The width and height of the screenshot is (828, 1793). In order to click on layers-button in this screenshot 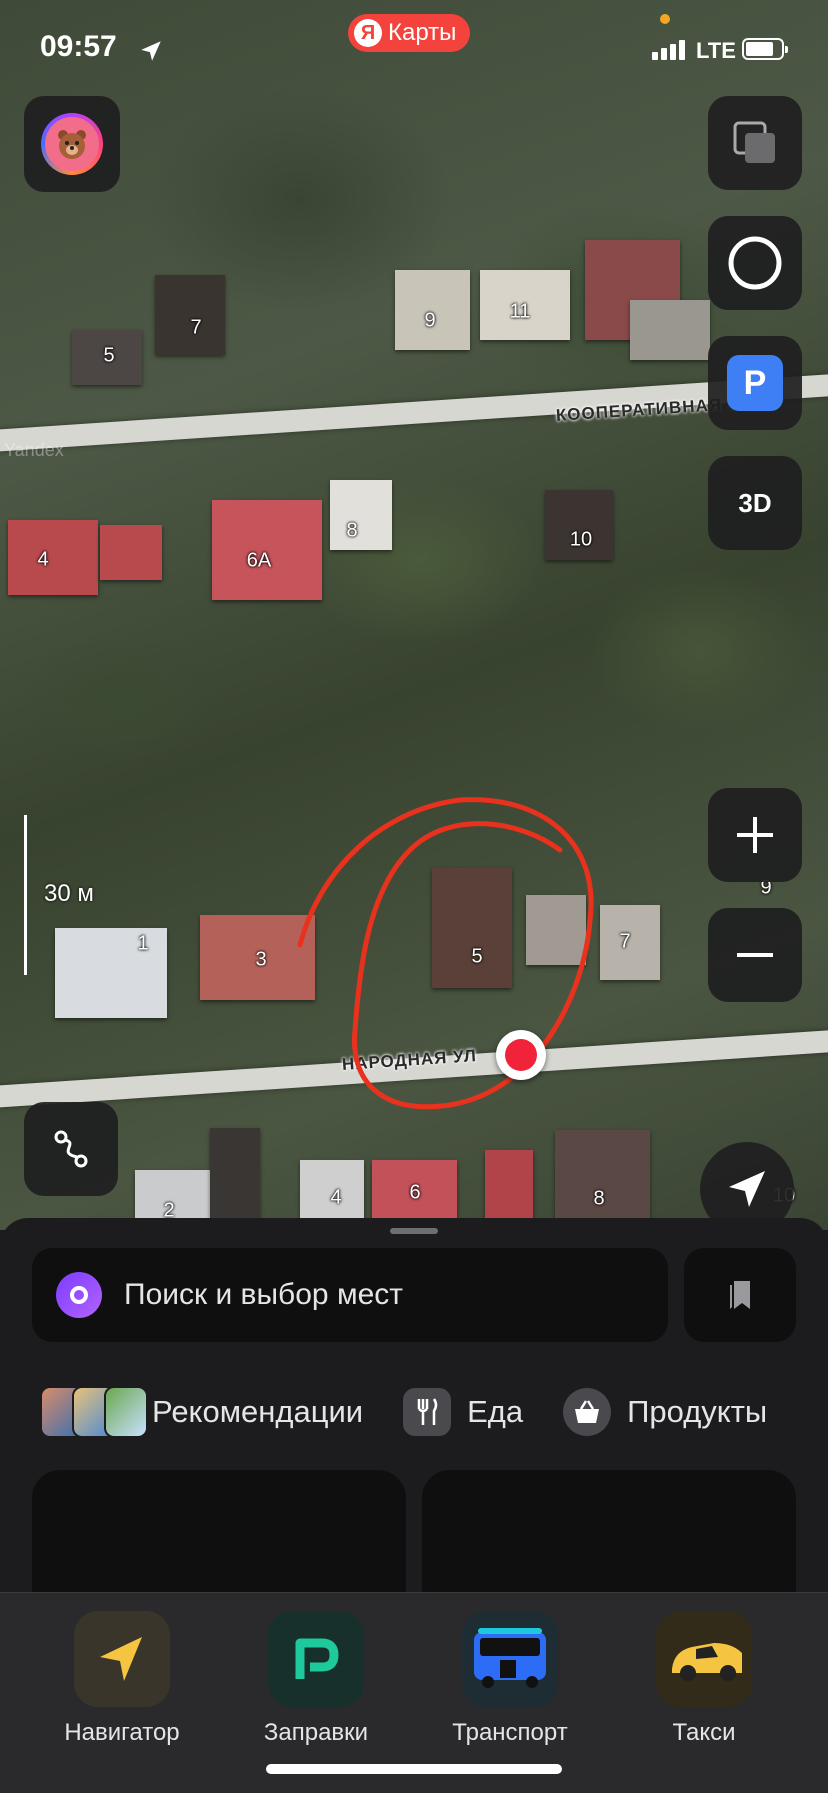, I will do `click(755, 143)`.